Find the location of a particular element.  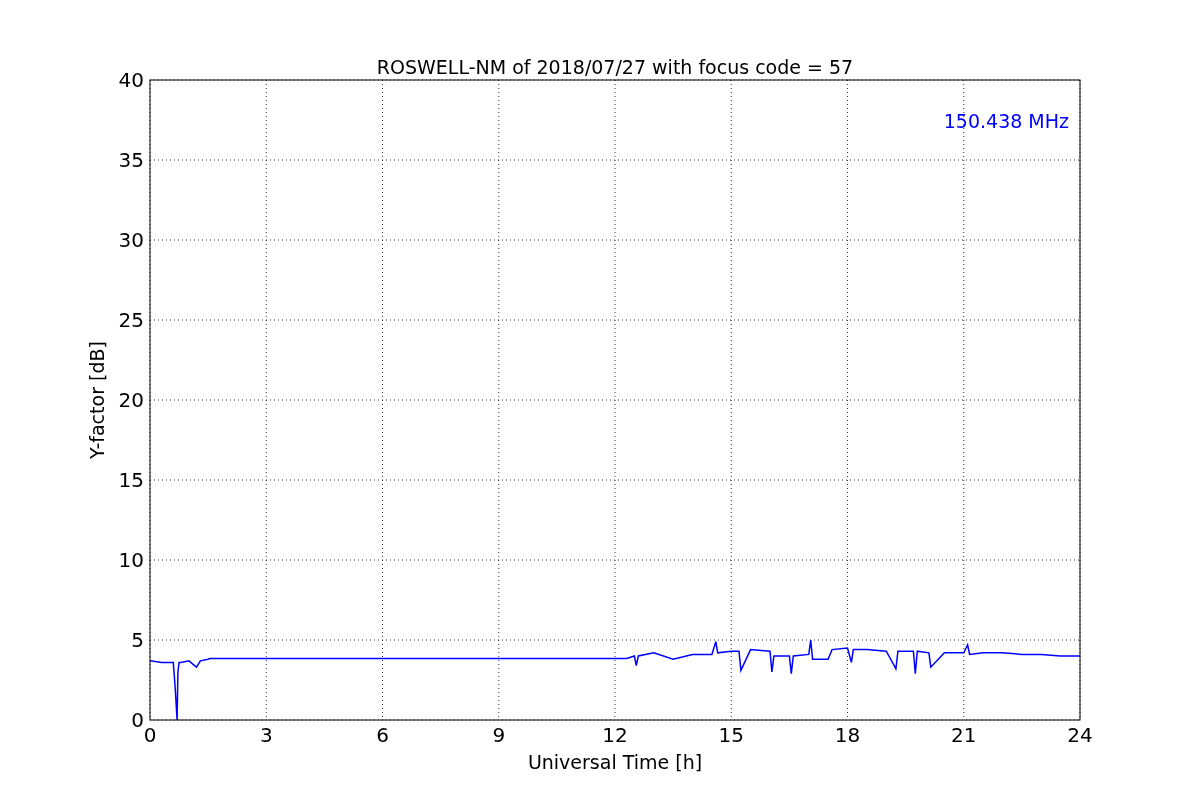

y-tick-label: 40 is located at coordinates (131, 80).